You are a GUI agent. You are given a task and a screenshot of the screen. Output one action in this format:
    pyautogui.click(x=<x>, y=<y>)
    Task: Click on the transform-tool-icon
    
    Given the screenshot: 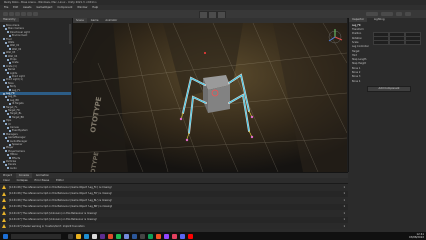 What is the action you would take?
    pyautogui.click(x=35, y=14)
    